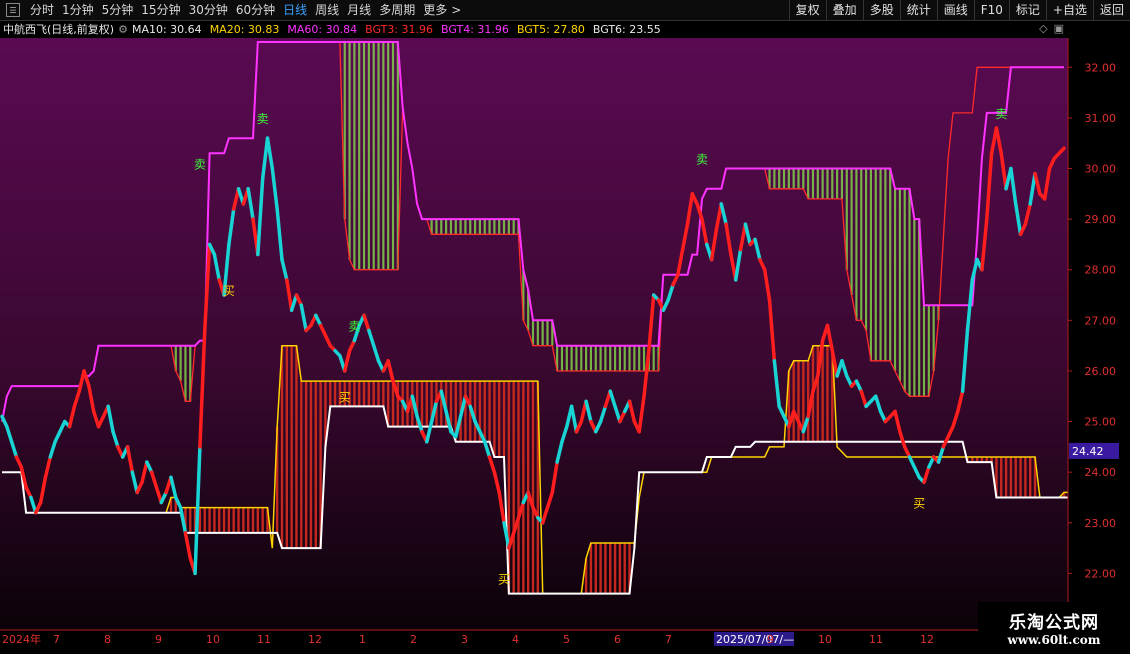  Describe the element at coordinates (464, 639) in the screenshot. I see `x-tick-label: 3` at that location.